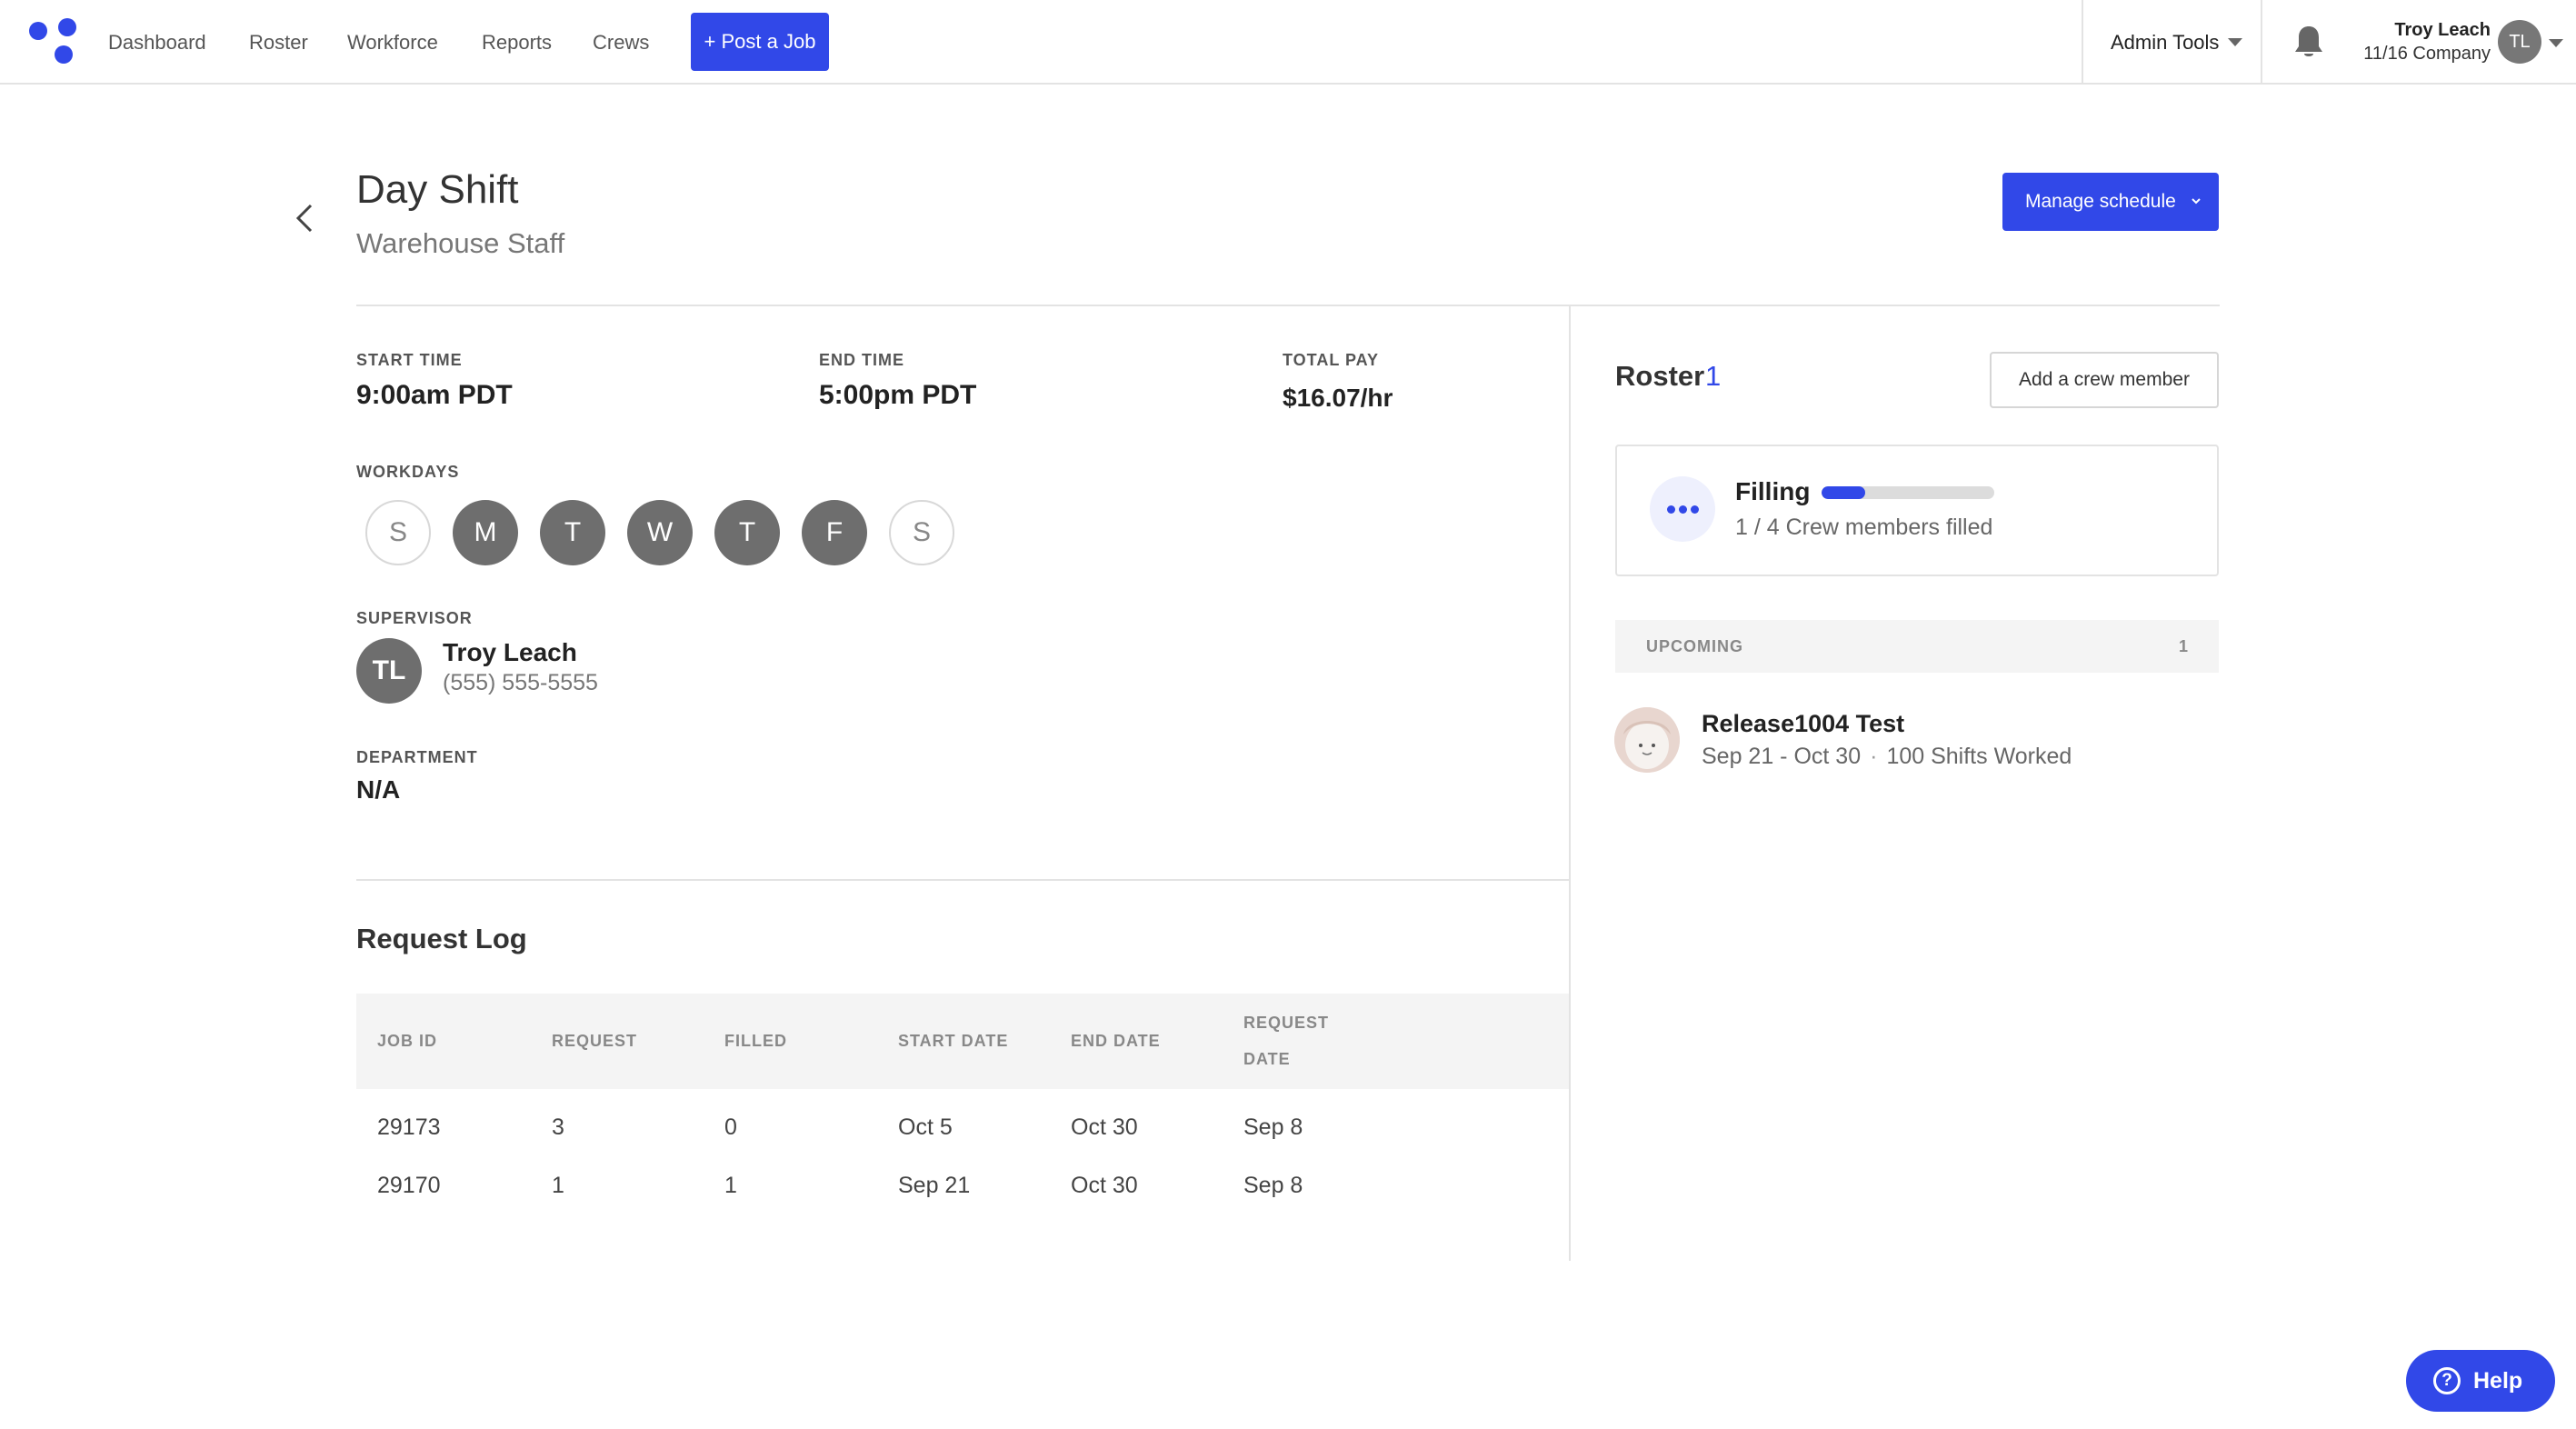 This screenshot has width=2576, height=1429. Describe the element at coordinates (1917, 510) in the screenshot. I see `filling-status-card: Filling 1 / 4 Crew members filled` at that location.